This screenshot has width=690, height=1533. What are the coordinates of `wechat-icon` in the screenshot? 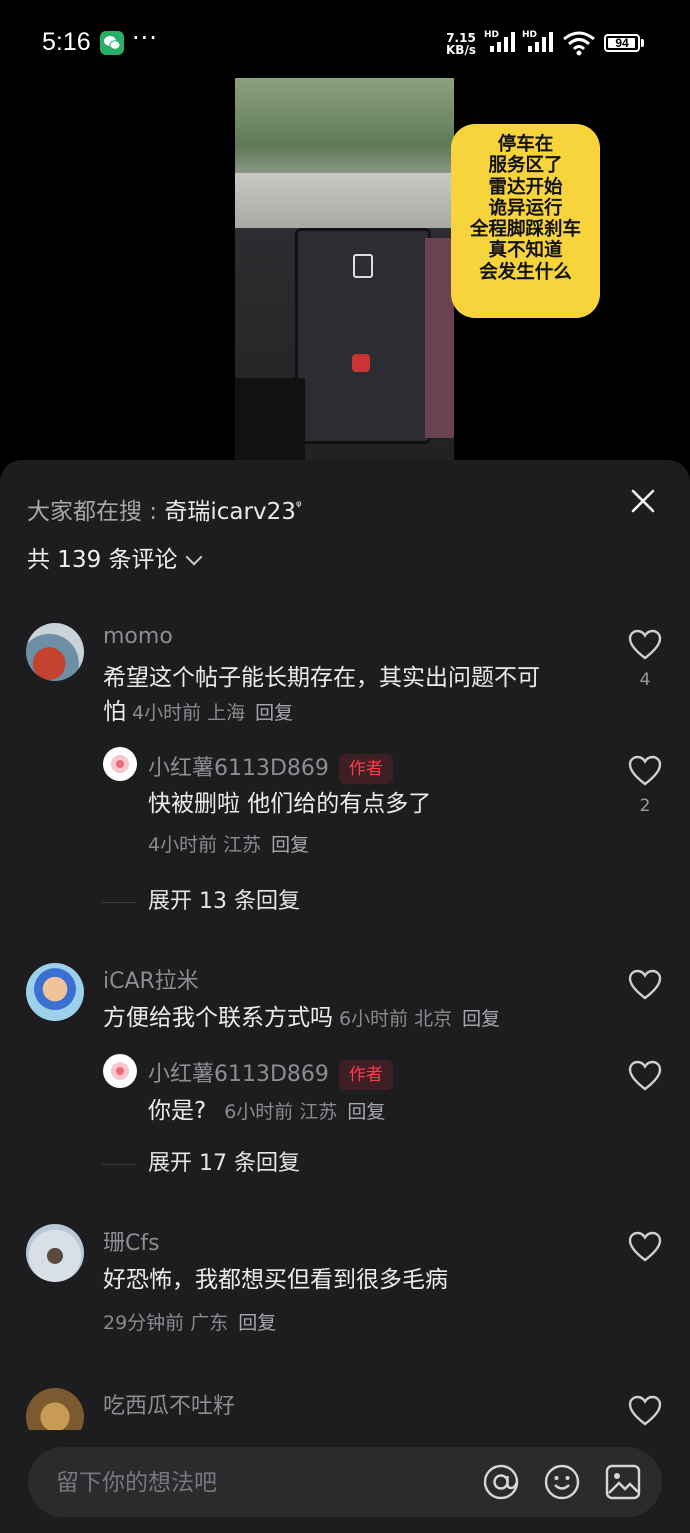 It's located at (112, 43).